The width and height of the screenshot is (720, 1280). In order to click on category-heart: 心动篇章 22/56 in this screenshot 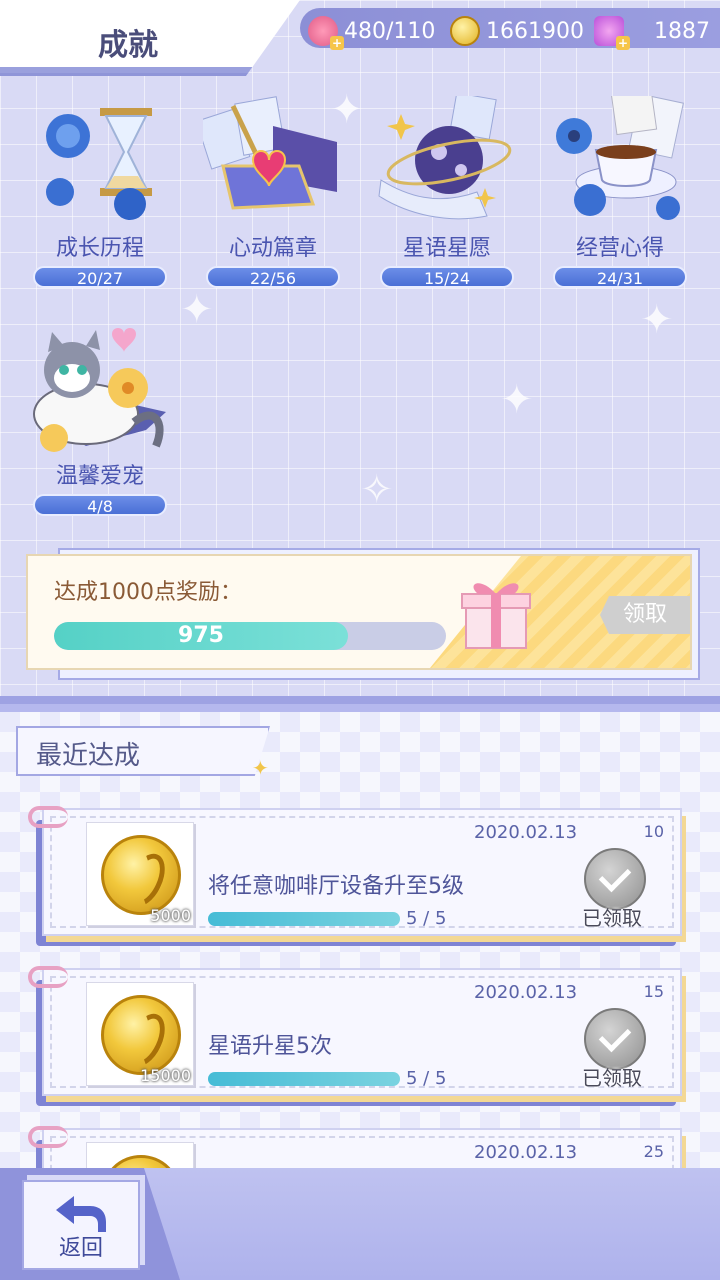, I will do `click(269, 192)`.